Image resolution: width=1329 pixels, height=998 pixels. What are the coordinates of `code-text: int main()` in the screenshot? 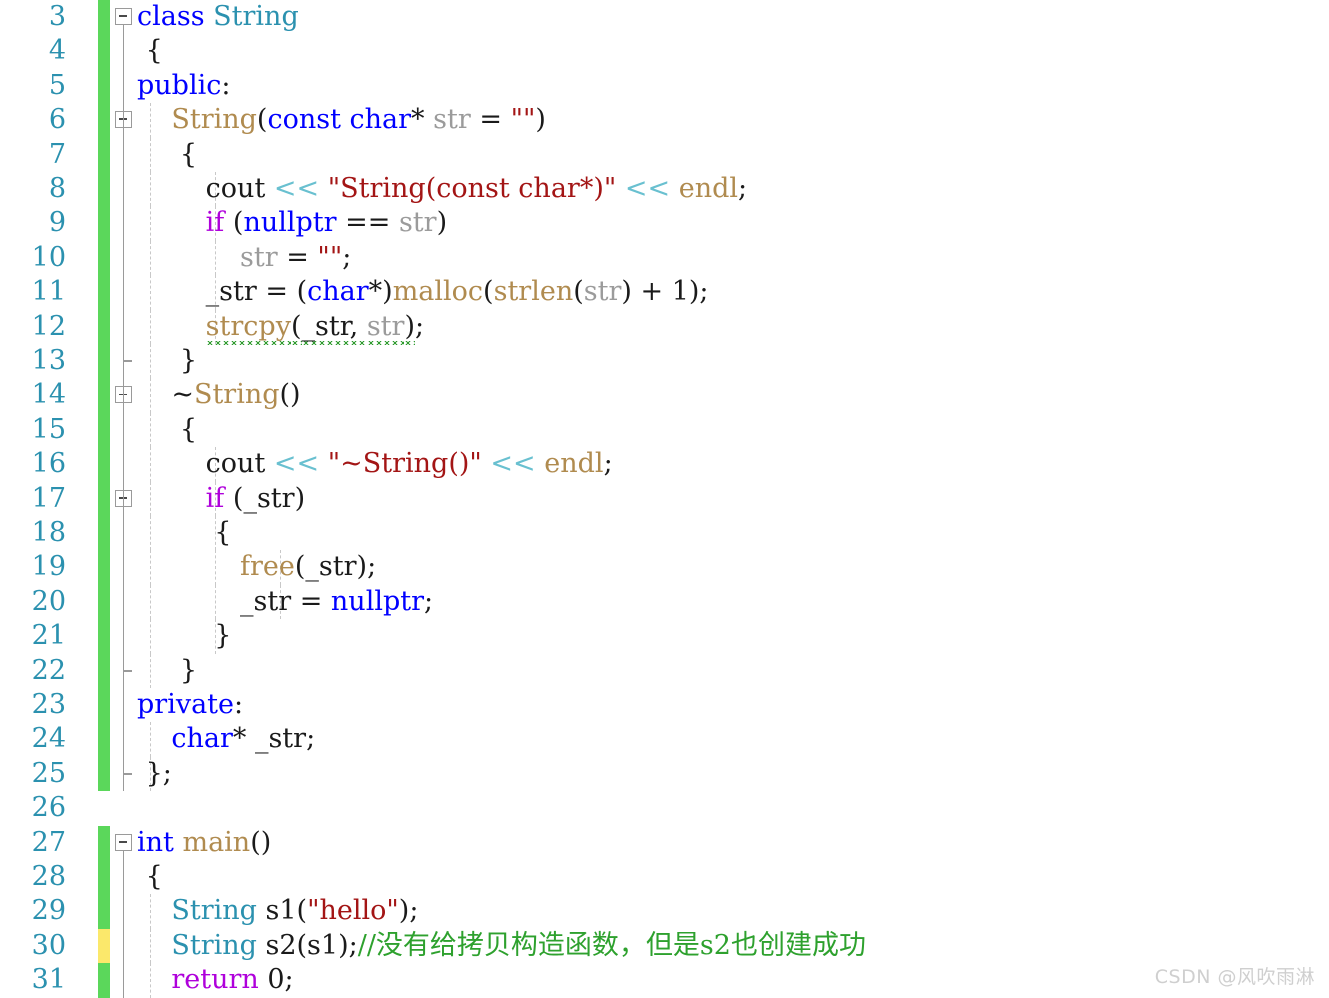 It's located at (204, 843).